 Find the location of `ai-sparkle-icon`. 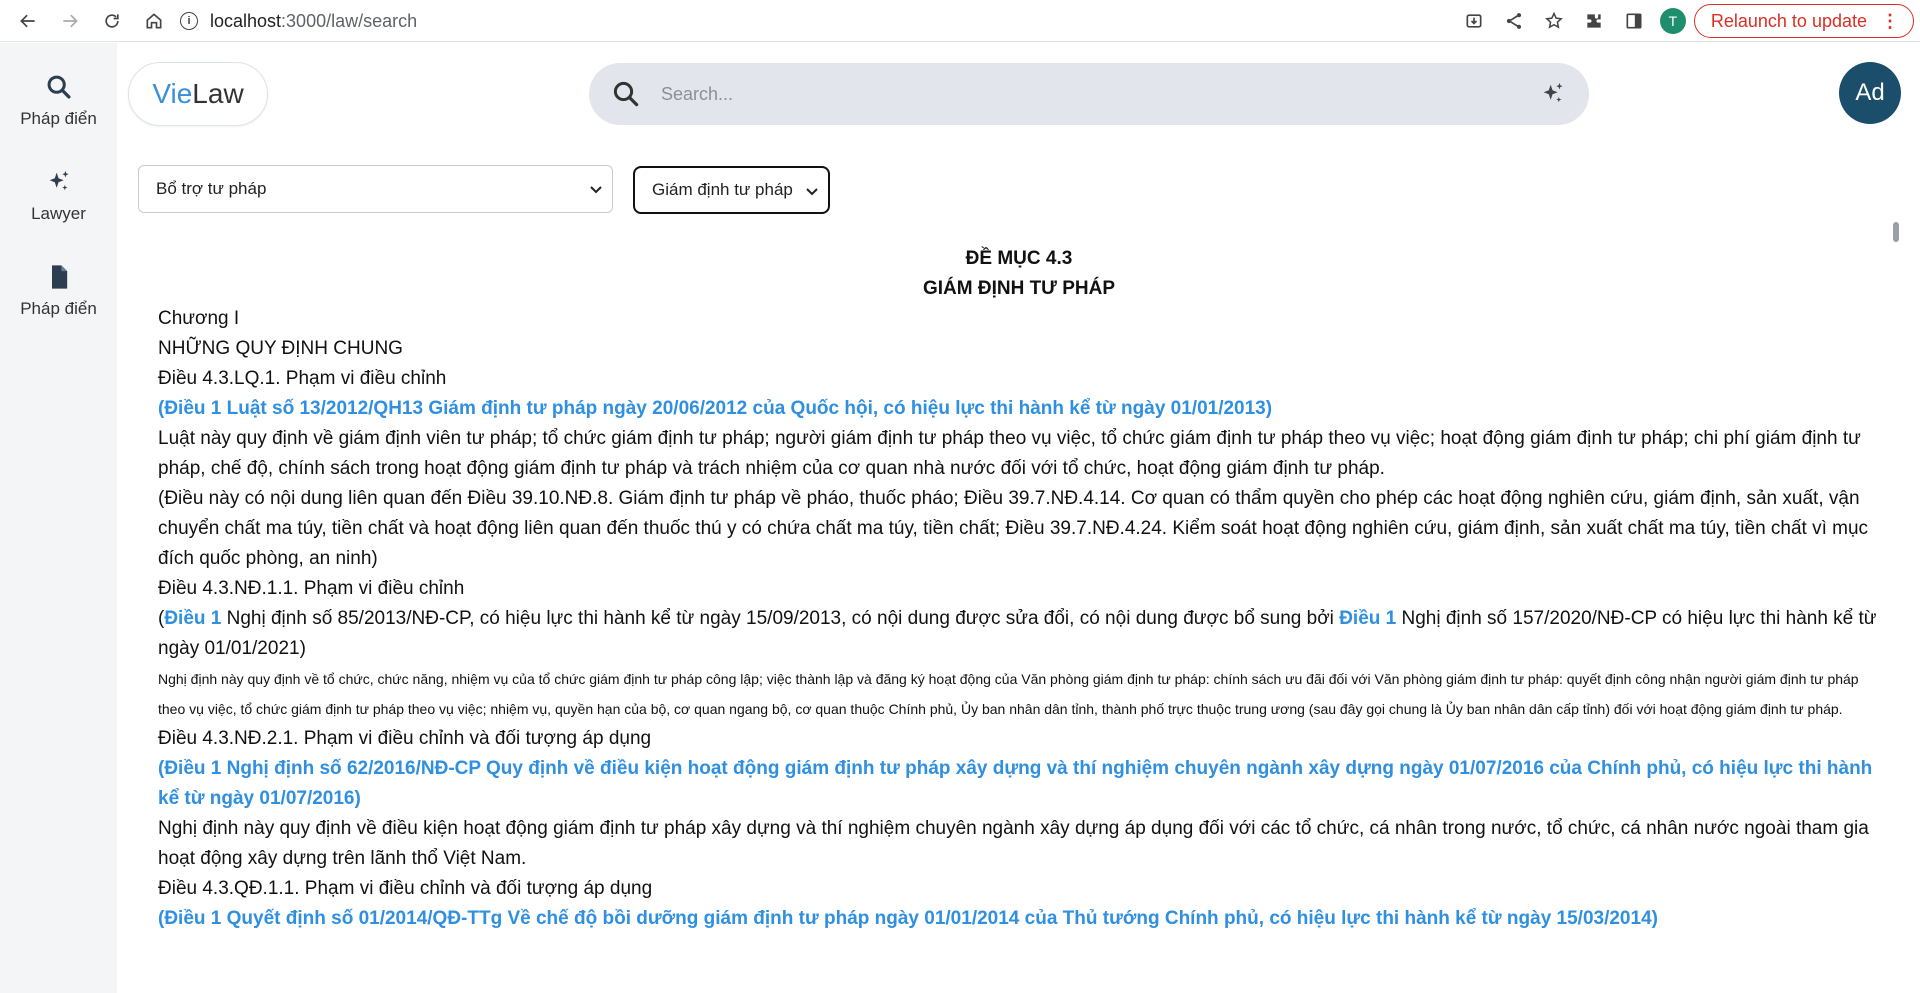

ai-sparkle-icon is located at coordinates (1553, 94).